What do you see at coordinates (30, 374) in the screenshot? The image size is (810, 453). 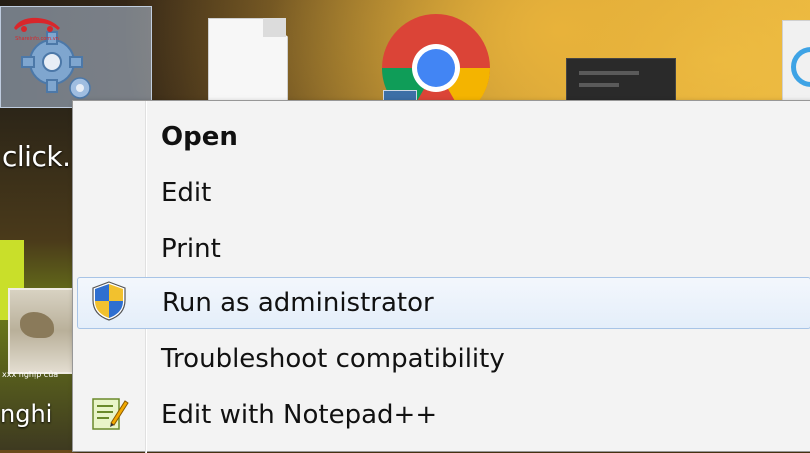 I see `thumbnail-caption: xxx nghịp của` at bounding box center [30, 374].